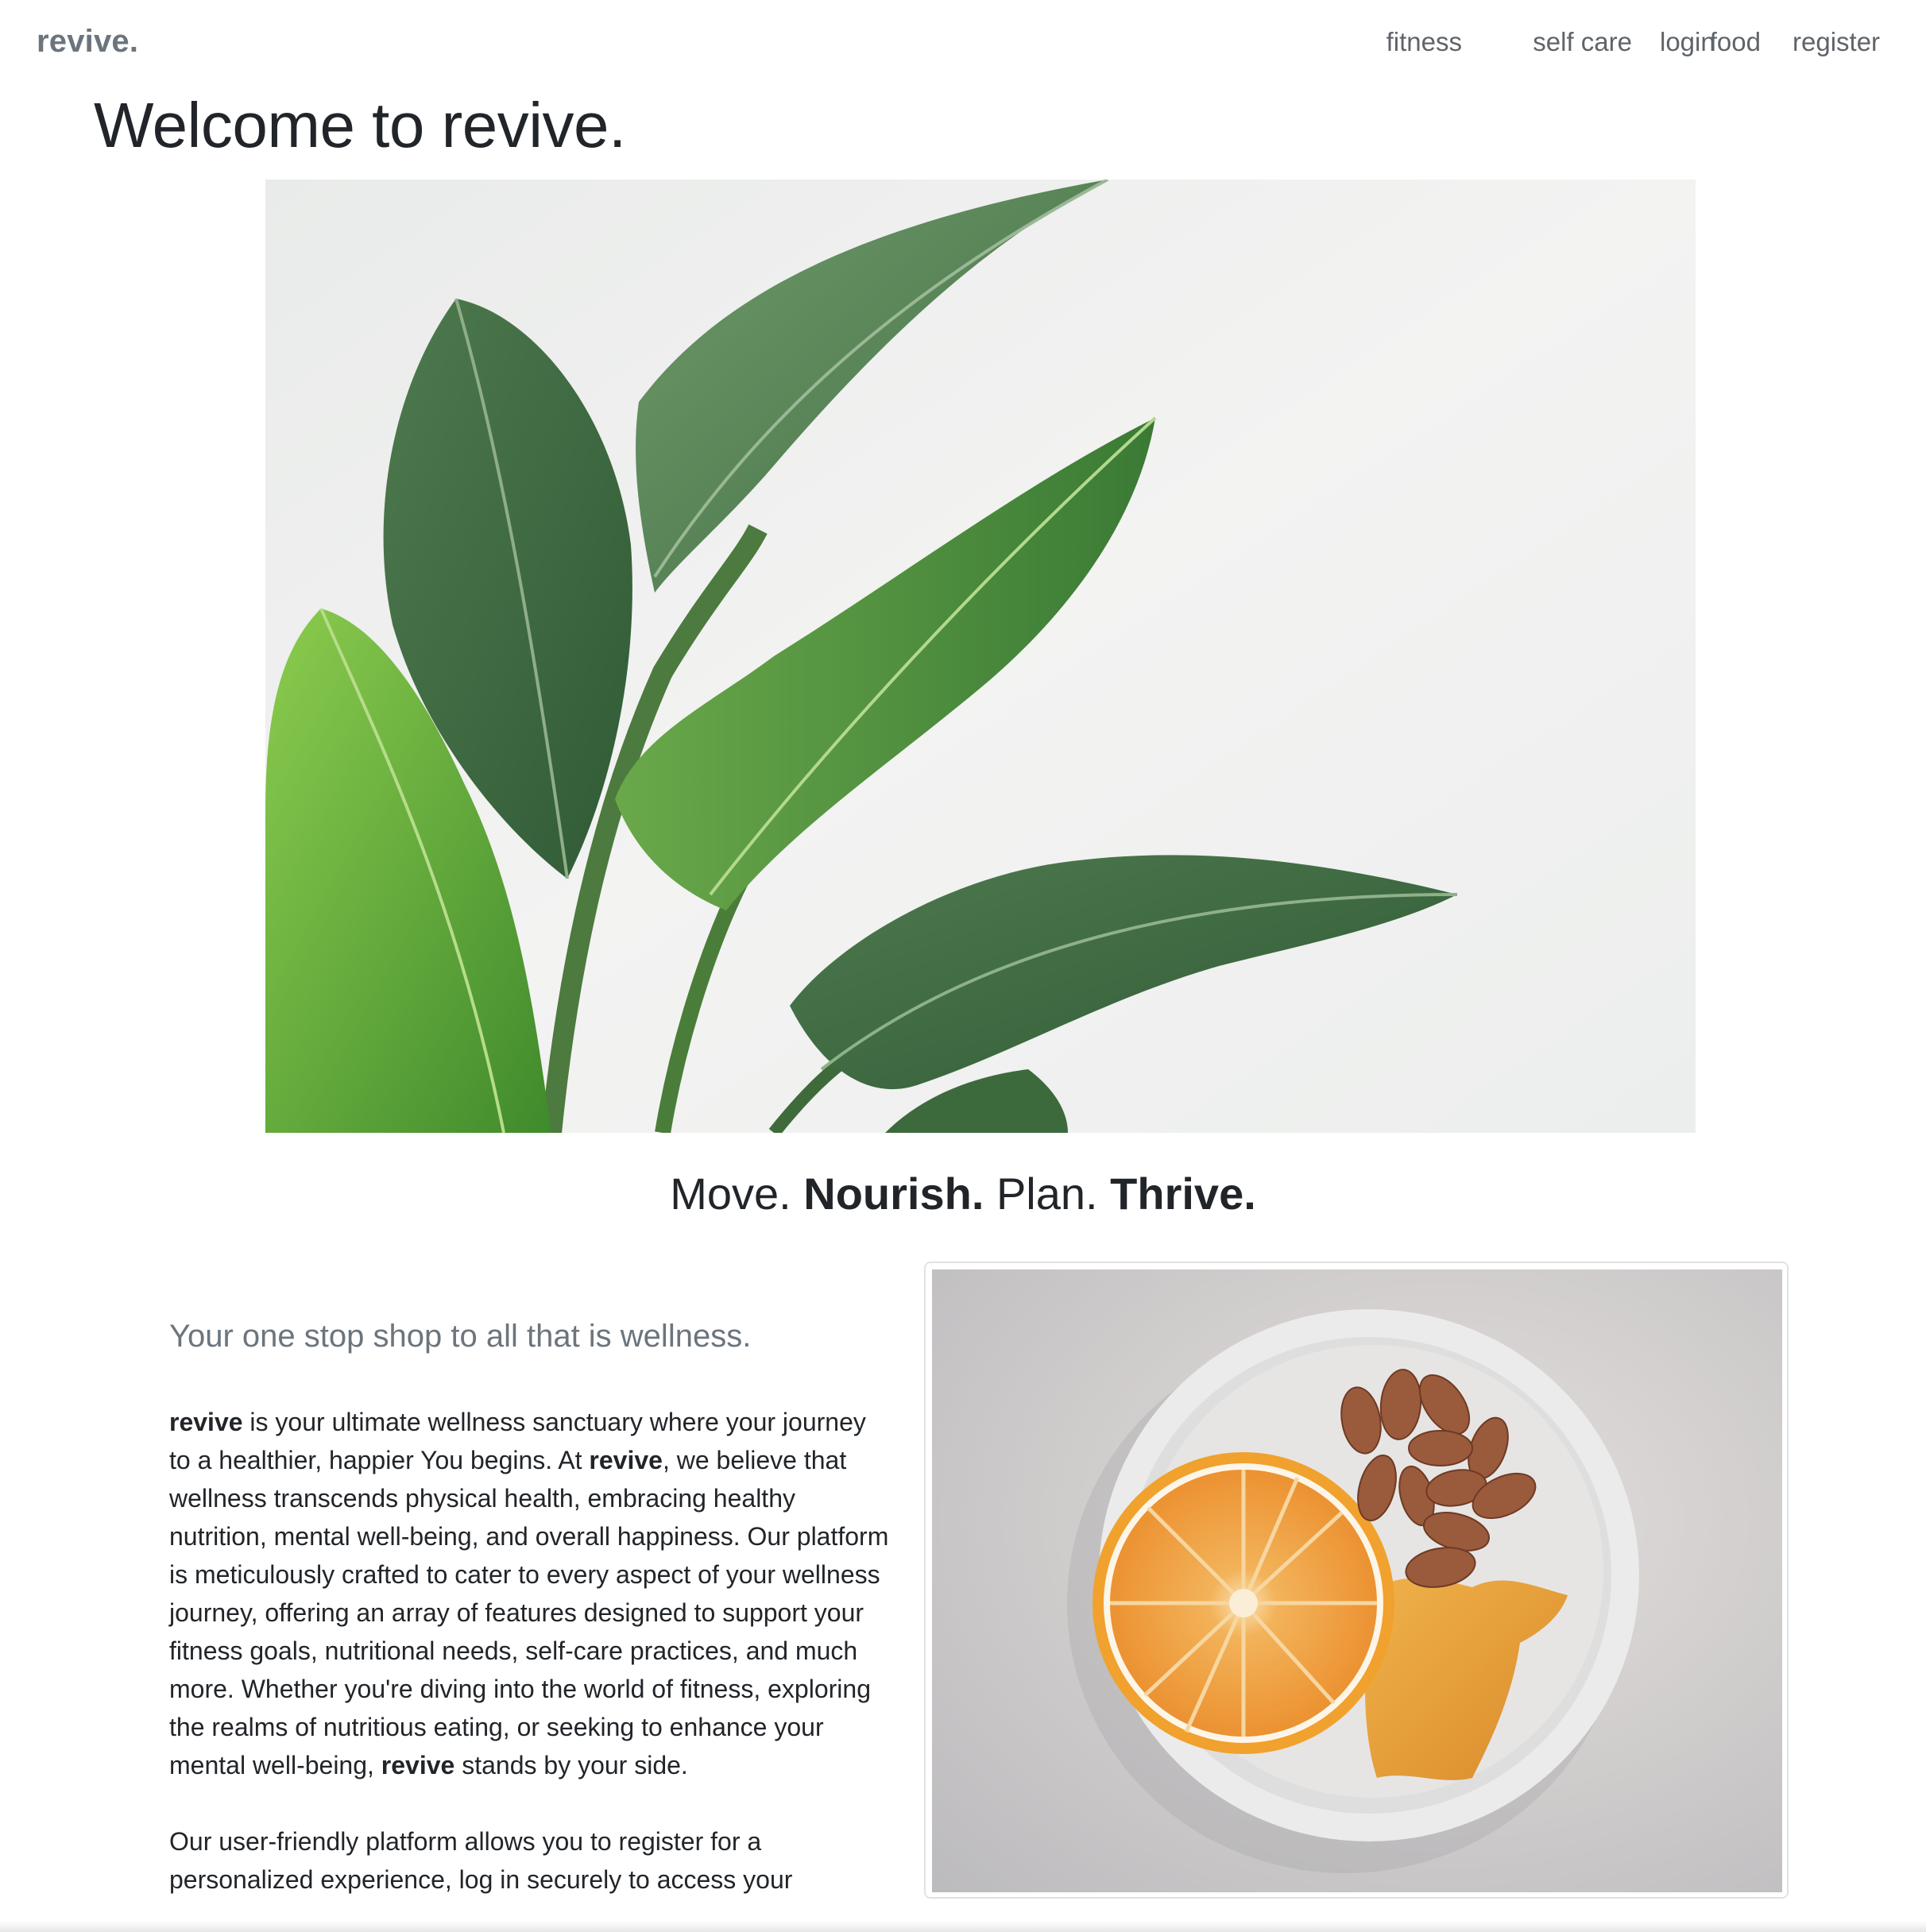 The width and height of the screenshot is (1926, 1932). What do you see at coordinates (268, 125) in the screenshot?
I see `page-title-prefix: Welcome to` at bounding box center [268, 125].